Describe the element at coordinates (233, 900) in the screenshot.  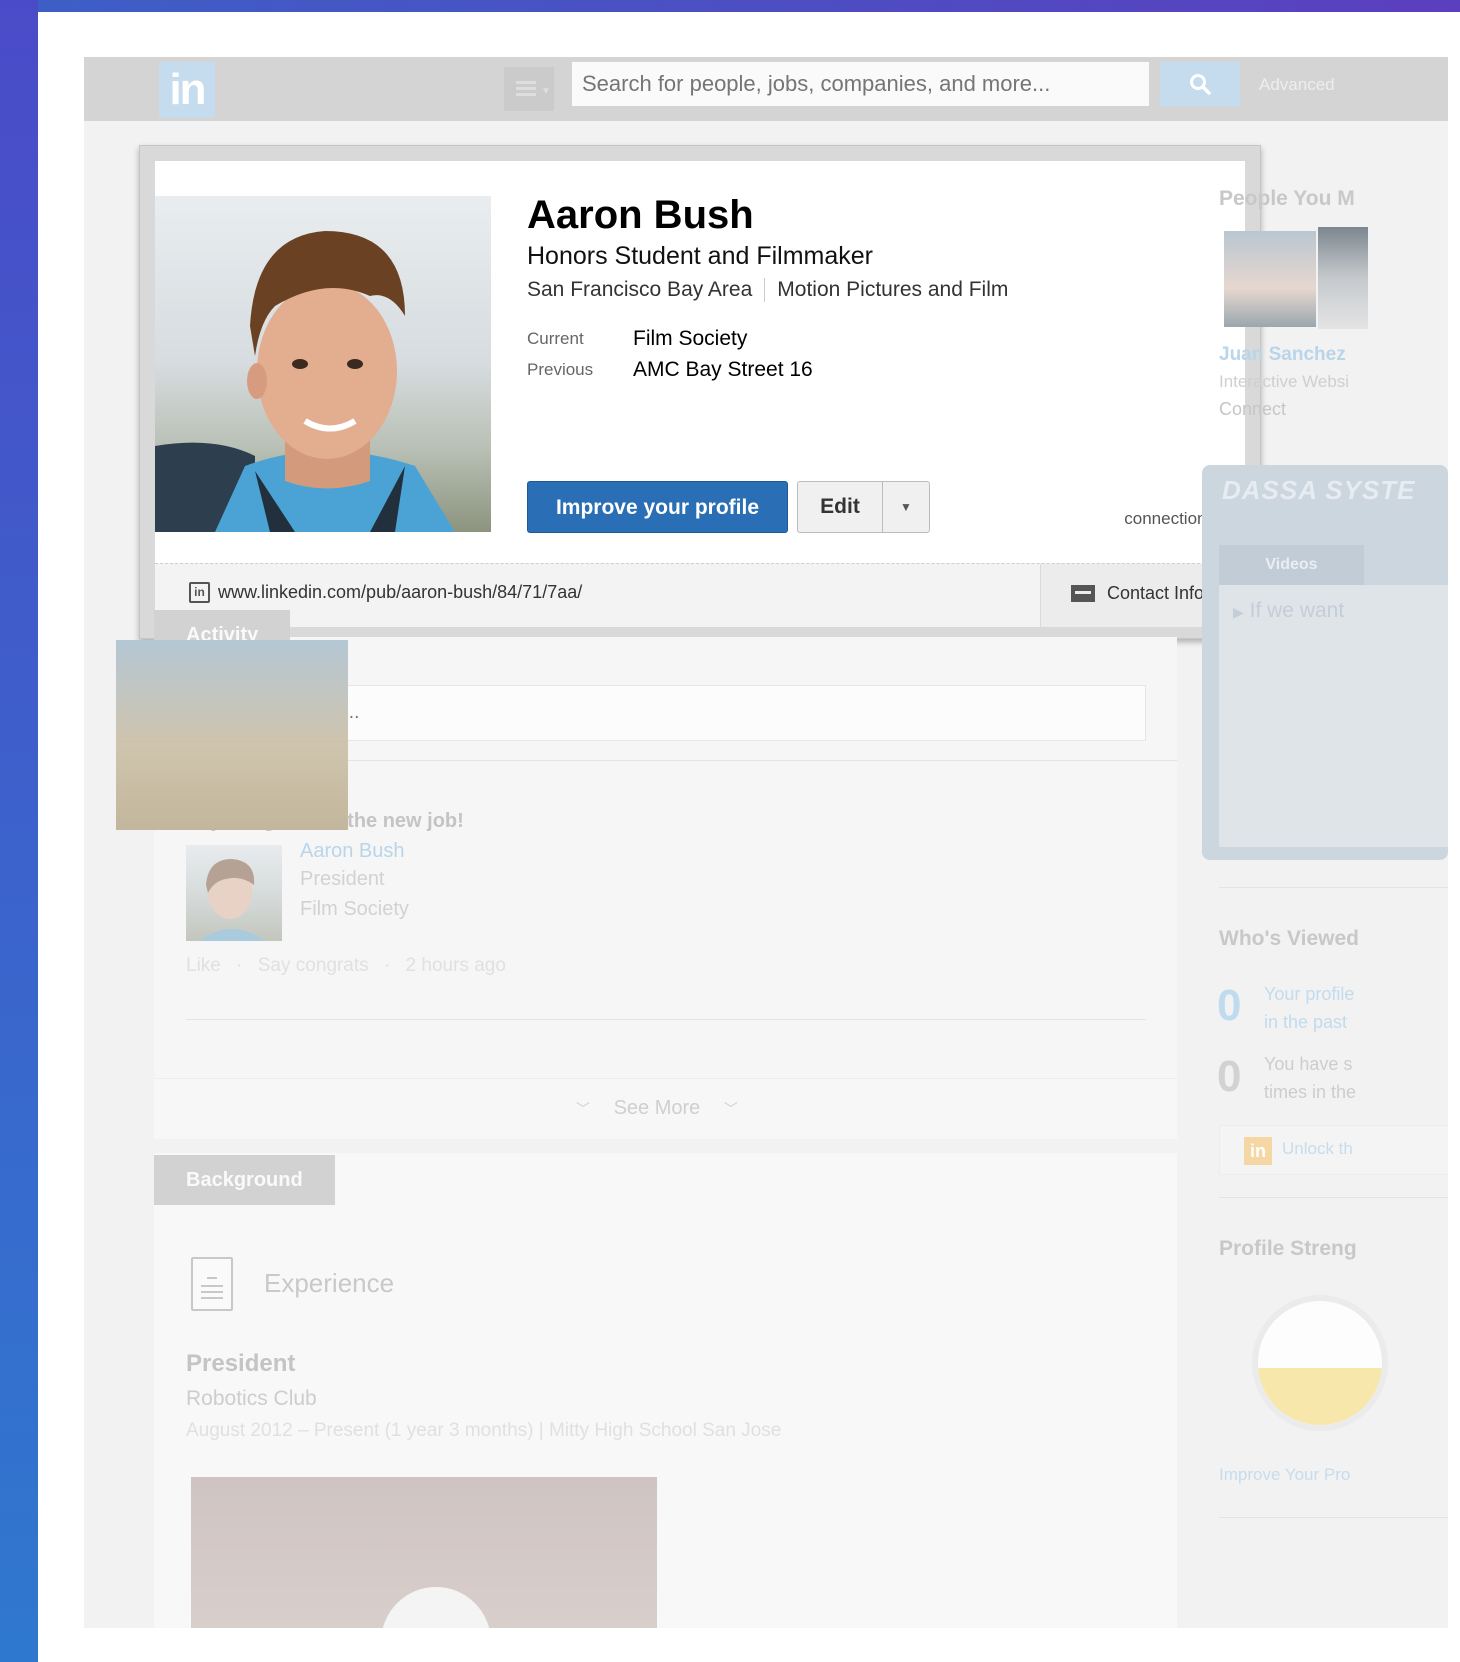
I see `thumbnail-illustration` at that location.